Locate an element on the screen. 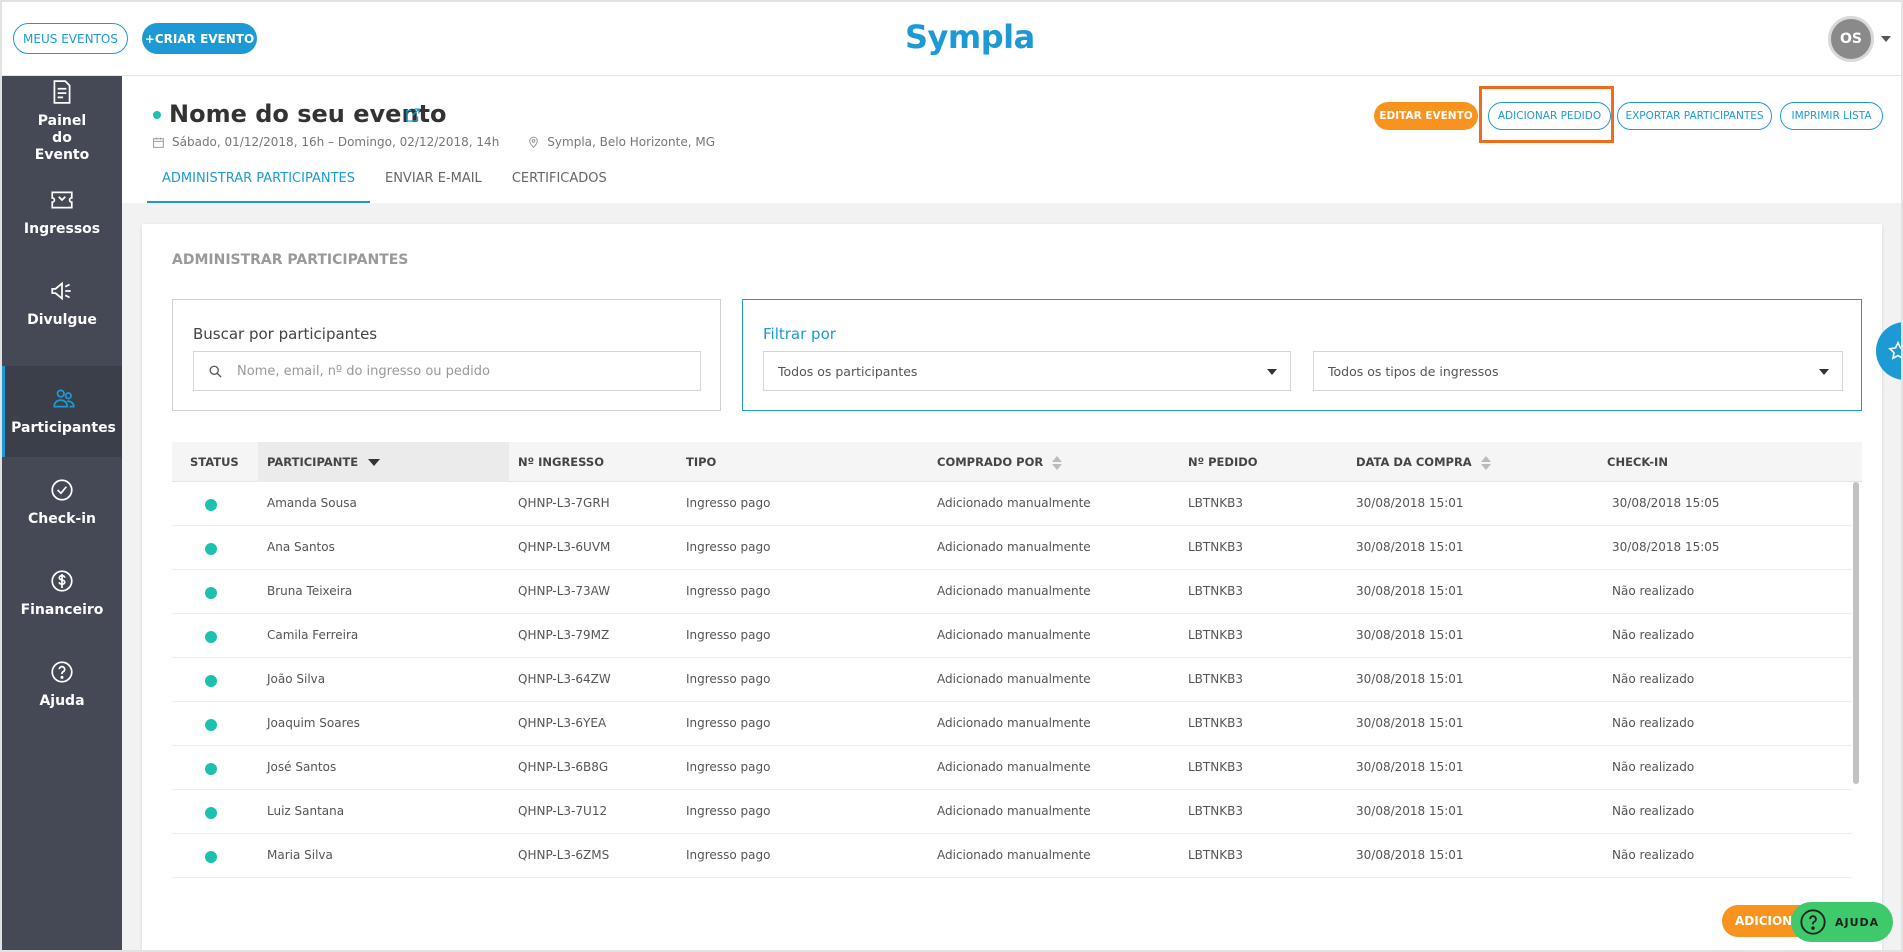 Image resolution: width=1903 pixels, height=952 pixels. top-bar: MEUS EVENTOS +CRIAR EVENTO Sympla OS is located at coordinates (951, 39).